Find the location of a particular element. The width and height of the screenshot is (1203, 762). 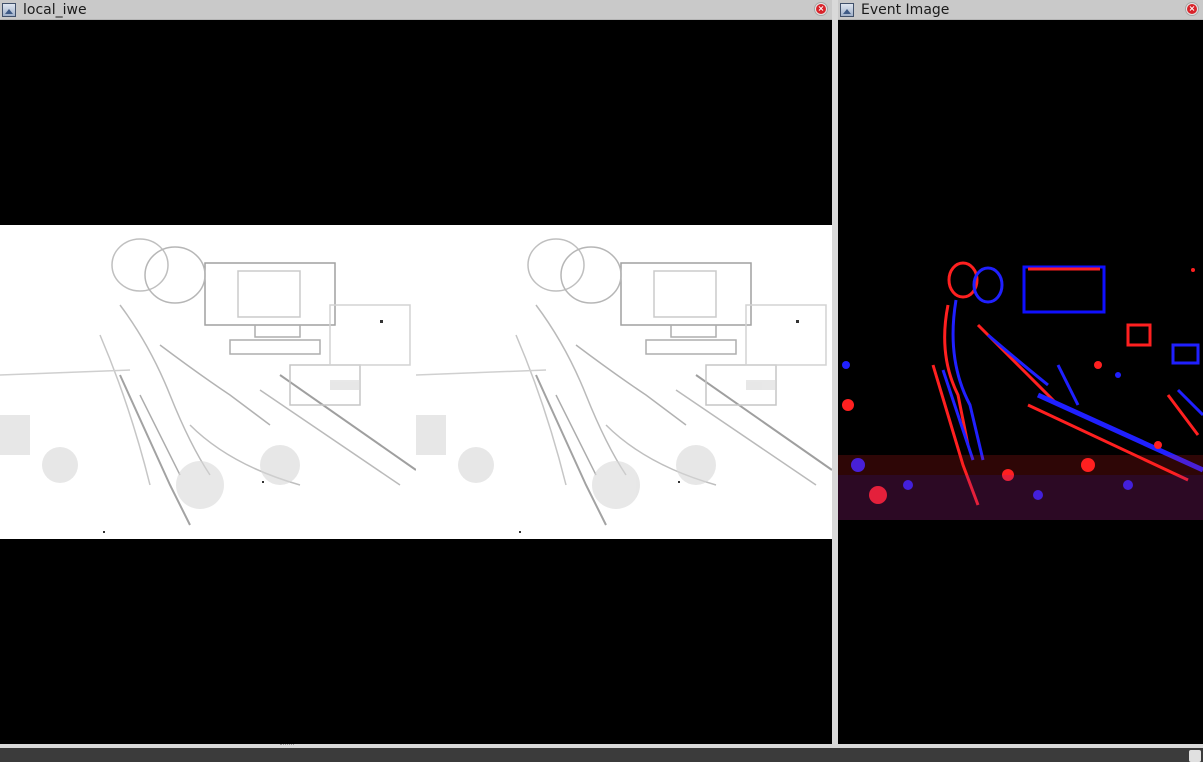

resize-corner is located at coordinates (1195, 756).